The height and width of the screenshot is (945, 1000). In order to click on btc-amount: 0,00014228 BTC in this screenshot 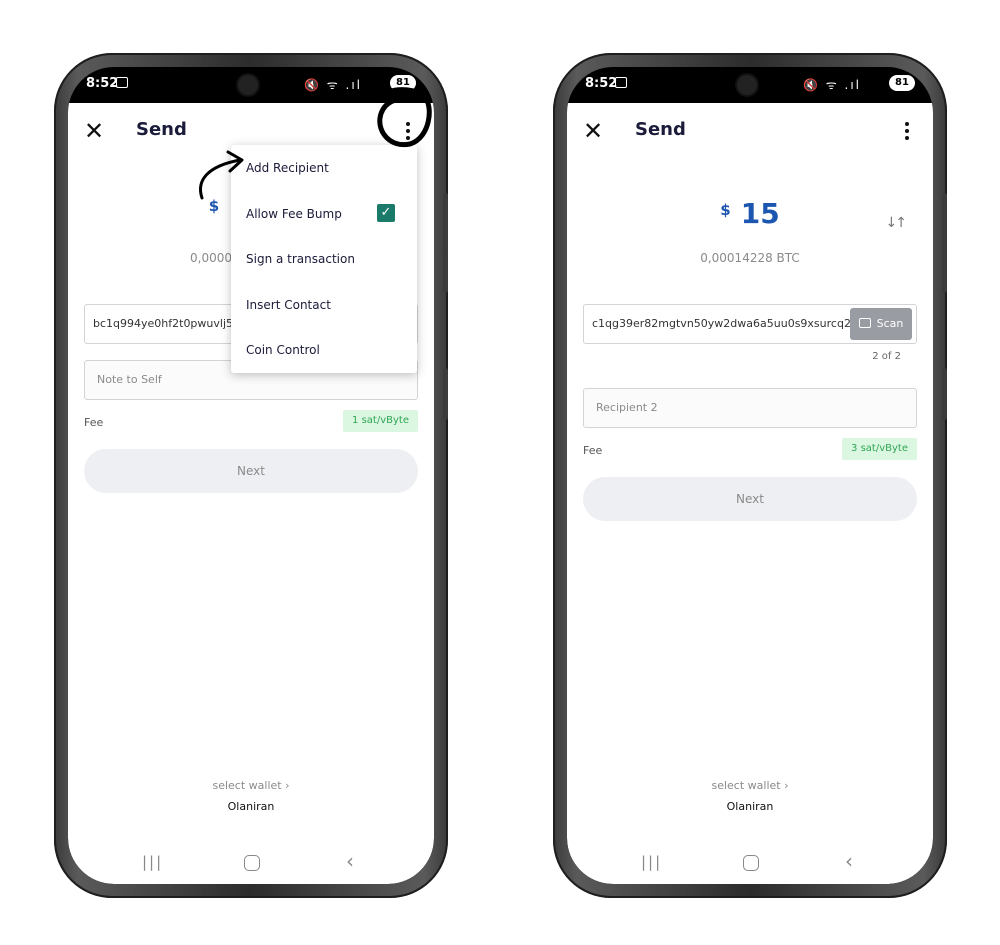, I will do `click(750, 258)`.